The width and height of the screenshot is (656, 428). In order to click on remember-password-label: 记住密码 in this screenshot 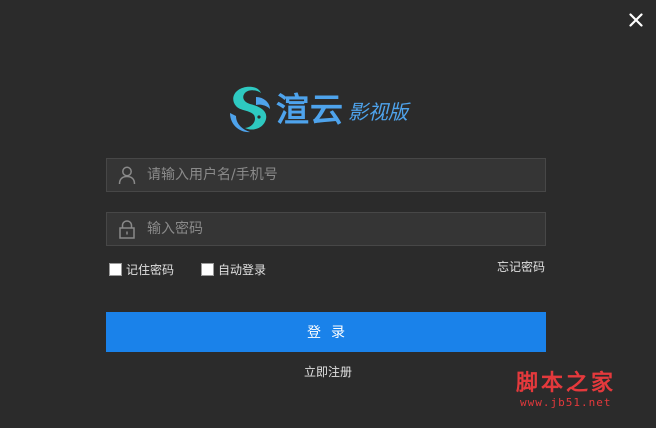, I will do `click(150, 269)`.